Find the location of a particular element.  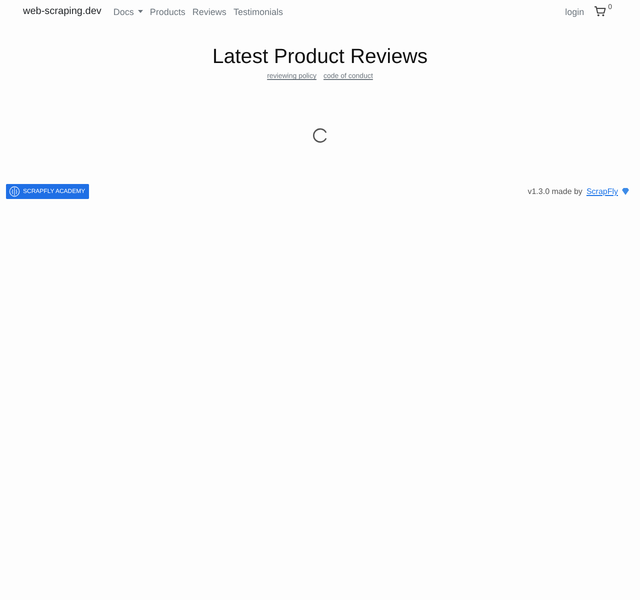

login-link: login is located at coordinates (574, 11).